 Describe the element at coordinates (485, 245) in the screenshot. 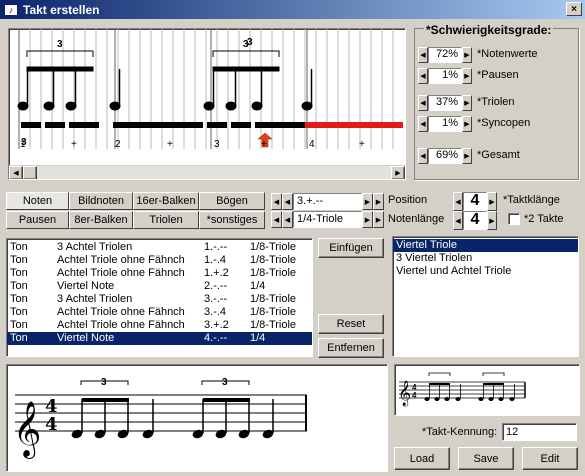

I see `template-item: Viertel Triole` at that location.